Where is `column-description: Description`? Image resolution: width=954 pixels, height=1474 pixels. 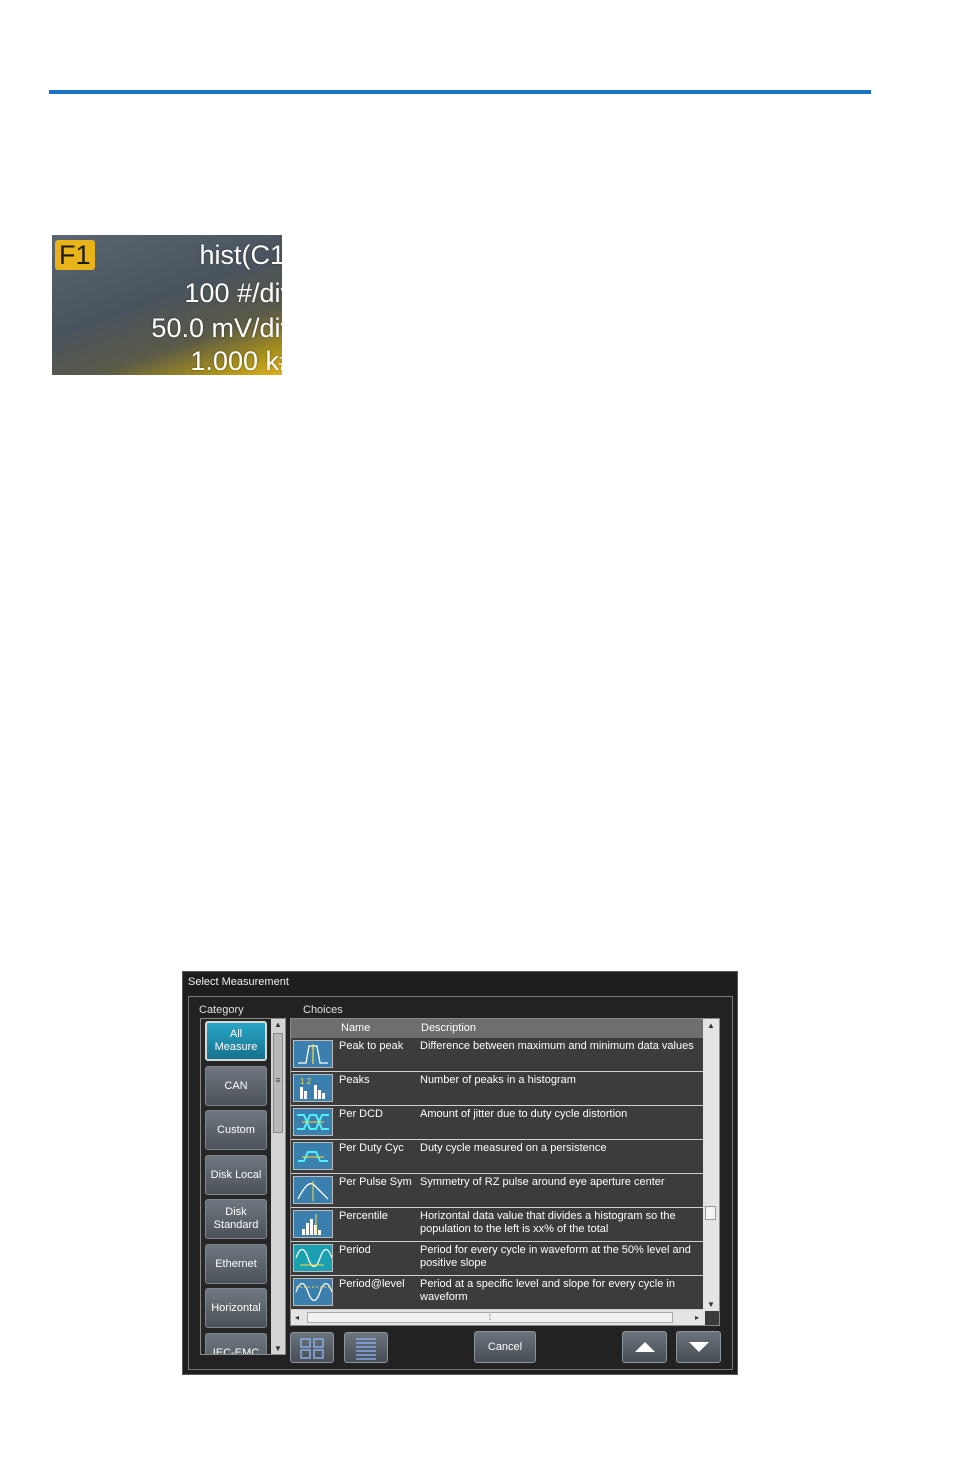 column-description: Description is located at coordinates (449, 1028).